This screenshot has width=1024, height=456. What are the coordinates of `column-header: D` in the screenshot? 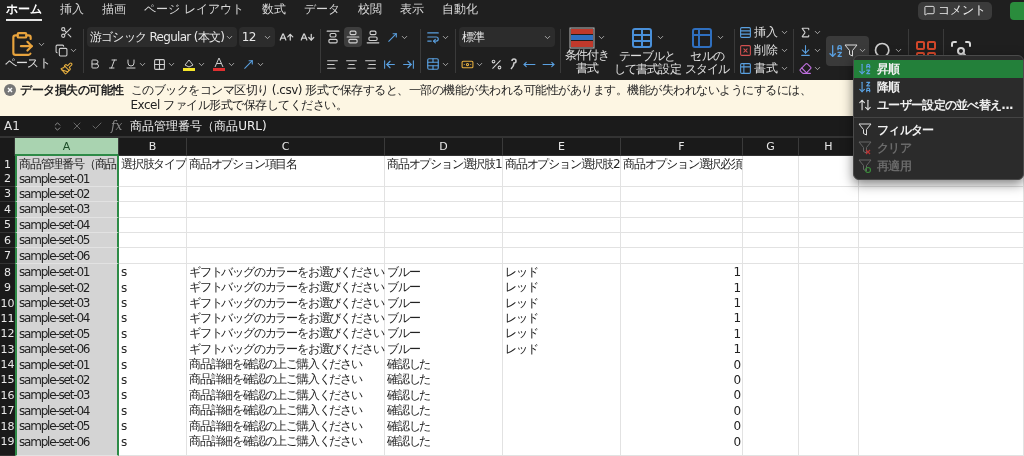 It's located at (444, 147).